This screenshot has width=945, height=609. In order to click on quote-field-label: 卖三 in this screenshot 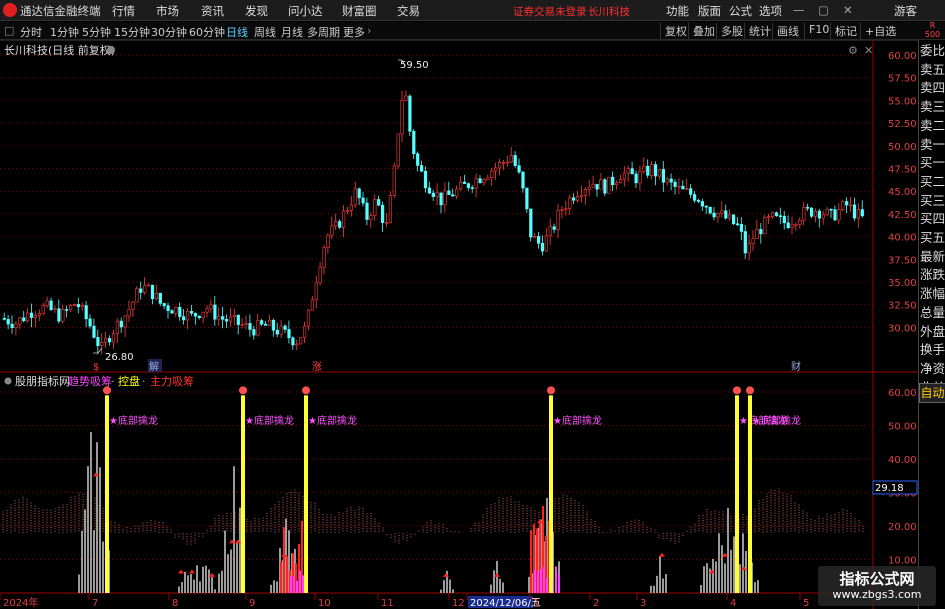, I will do `click(932, 106)`.